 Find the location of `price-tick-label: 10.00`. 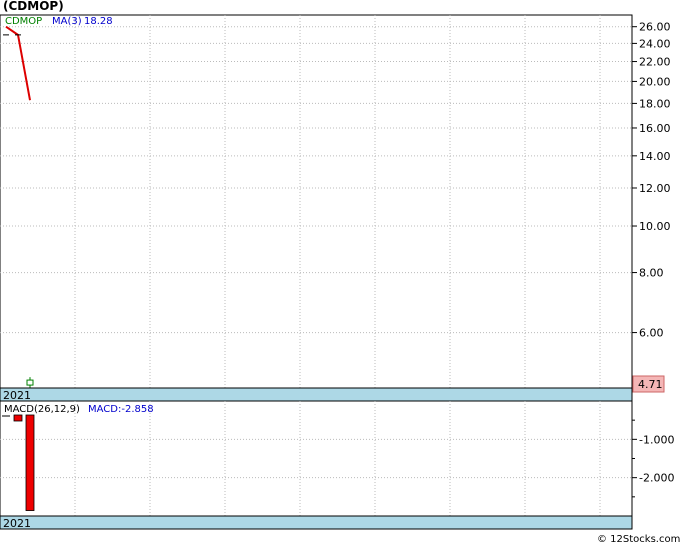

price-tick-label: 10.00 is located at coordinates (655, 226).